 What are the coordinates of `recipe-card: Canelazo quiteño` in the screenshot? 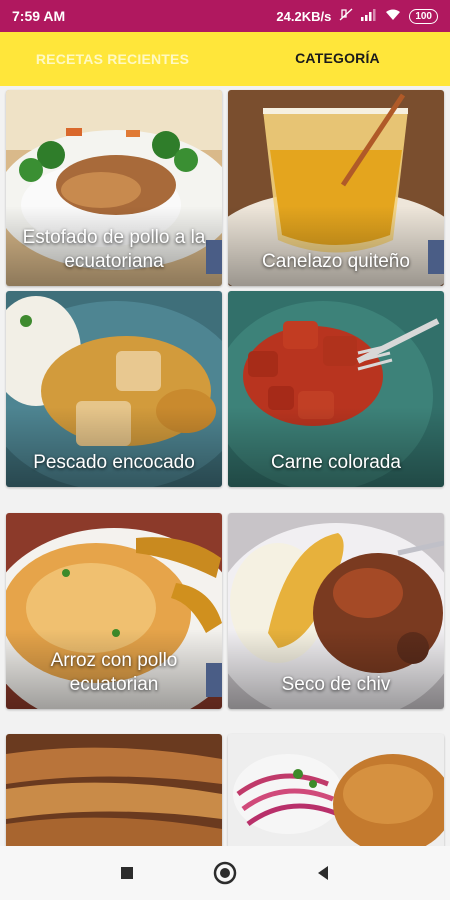 It's located at (336, 188).